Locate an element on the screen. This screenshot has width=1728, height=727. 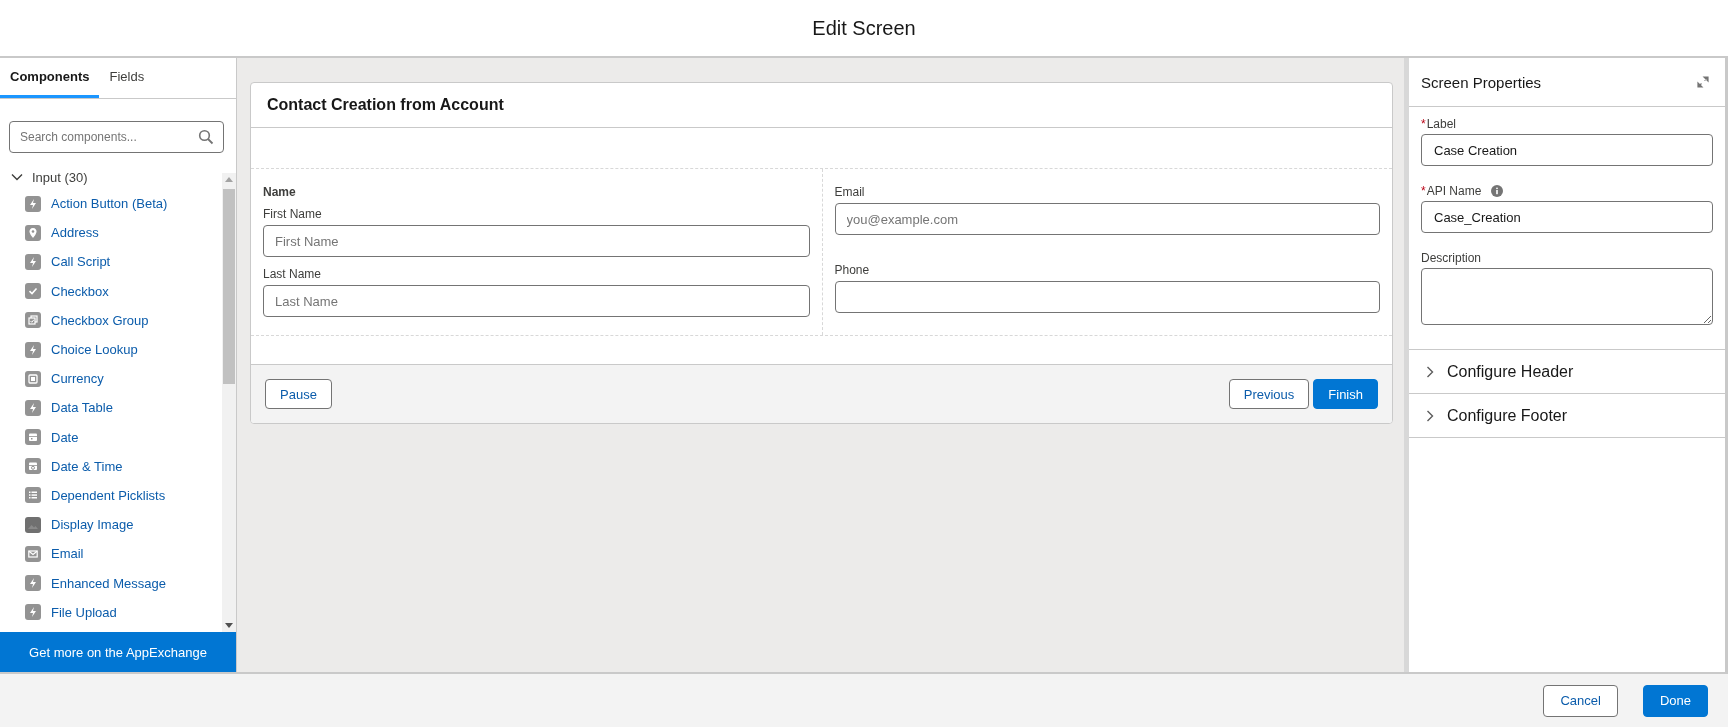
input-field is located at coordinates (1107, 297).